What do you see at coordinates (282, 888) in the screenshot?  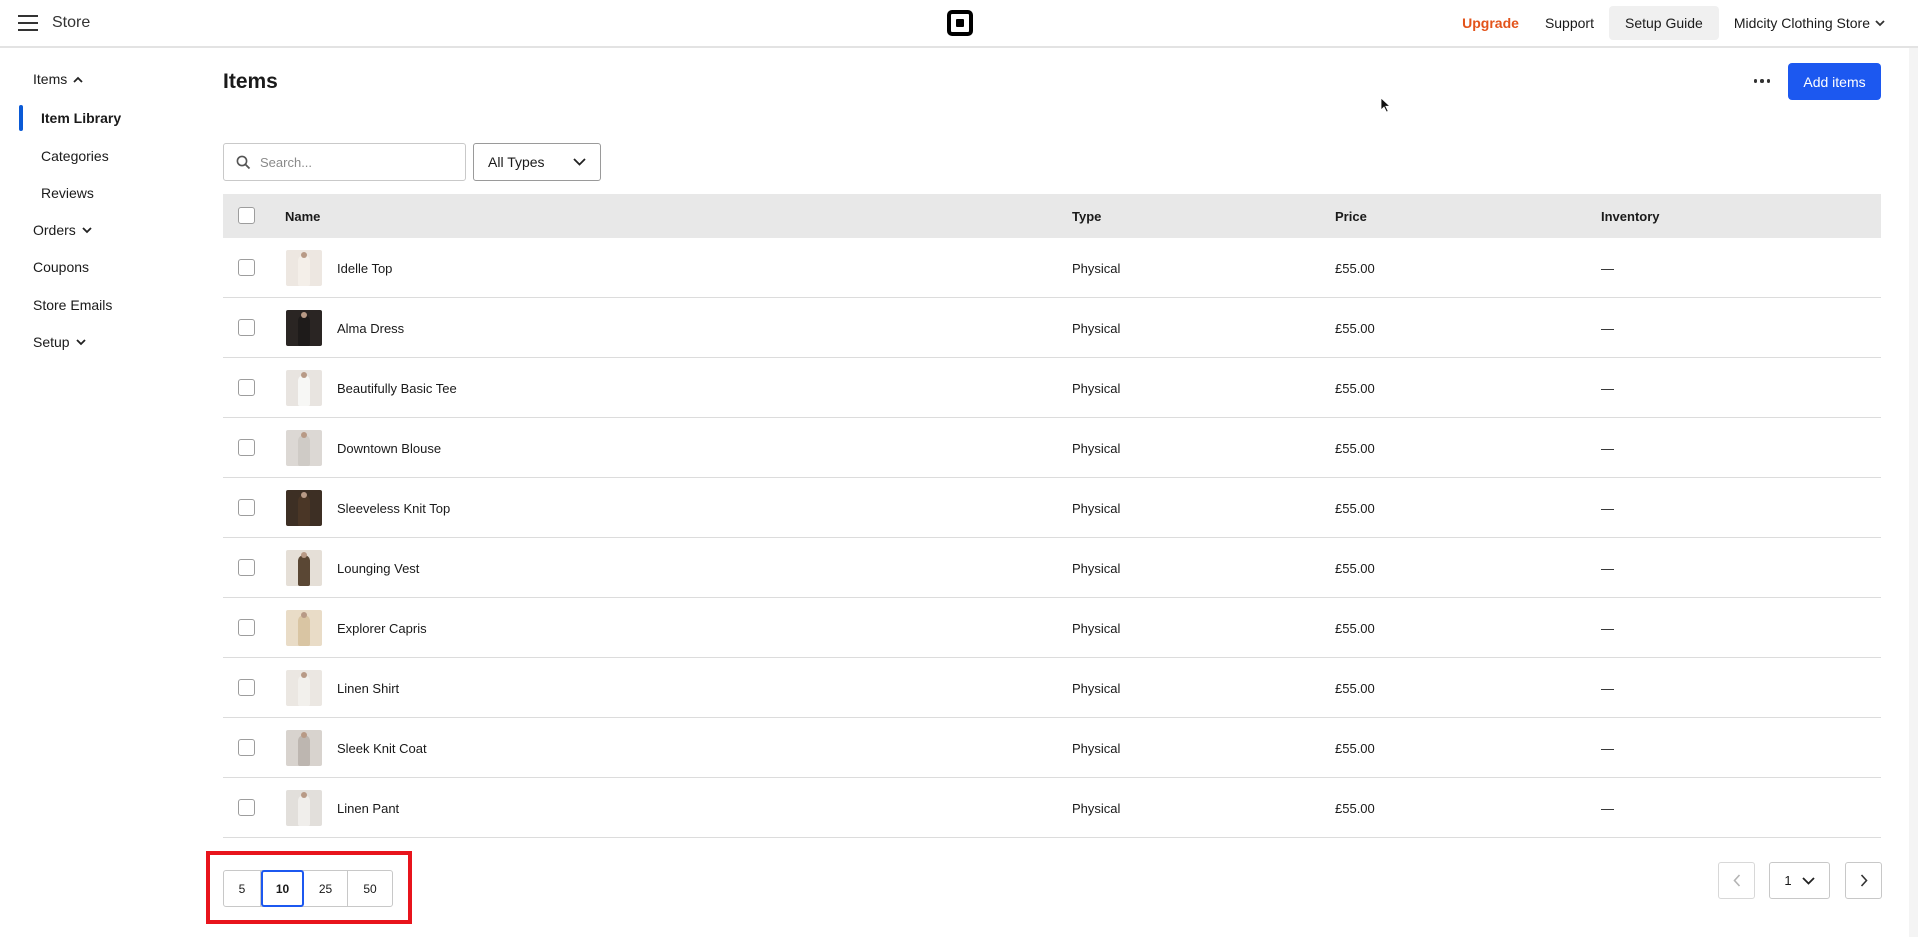 I see `page-size-10: 10` at bounding box center [282, 888].